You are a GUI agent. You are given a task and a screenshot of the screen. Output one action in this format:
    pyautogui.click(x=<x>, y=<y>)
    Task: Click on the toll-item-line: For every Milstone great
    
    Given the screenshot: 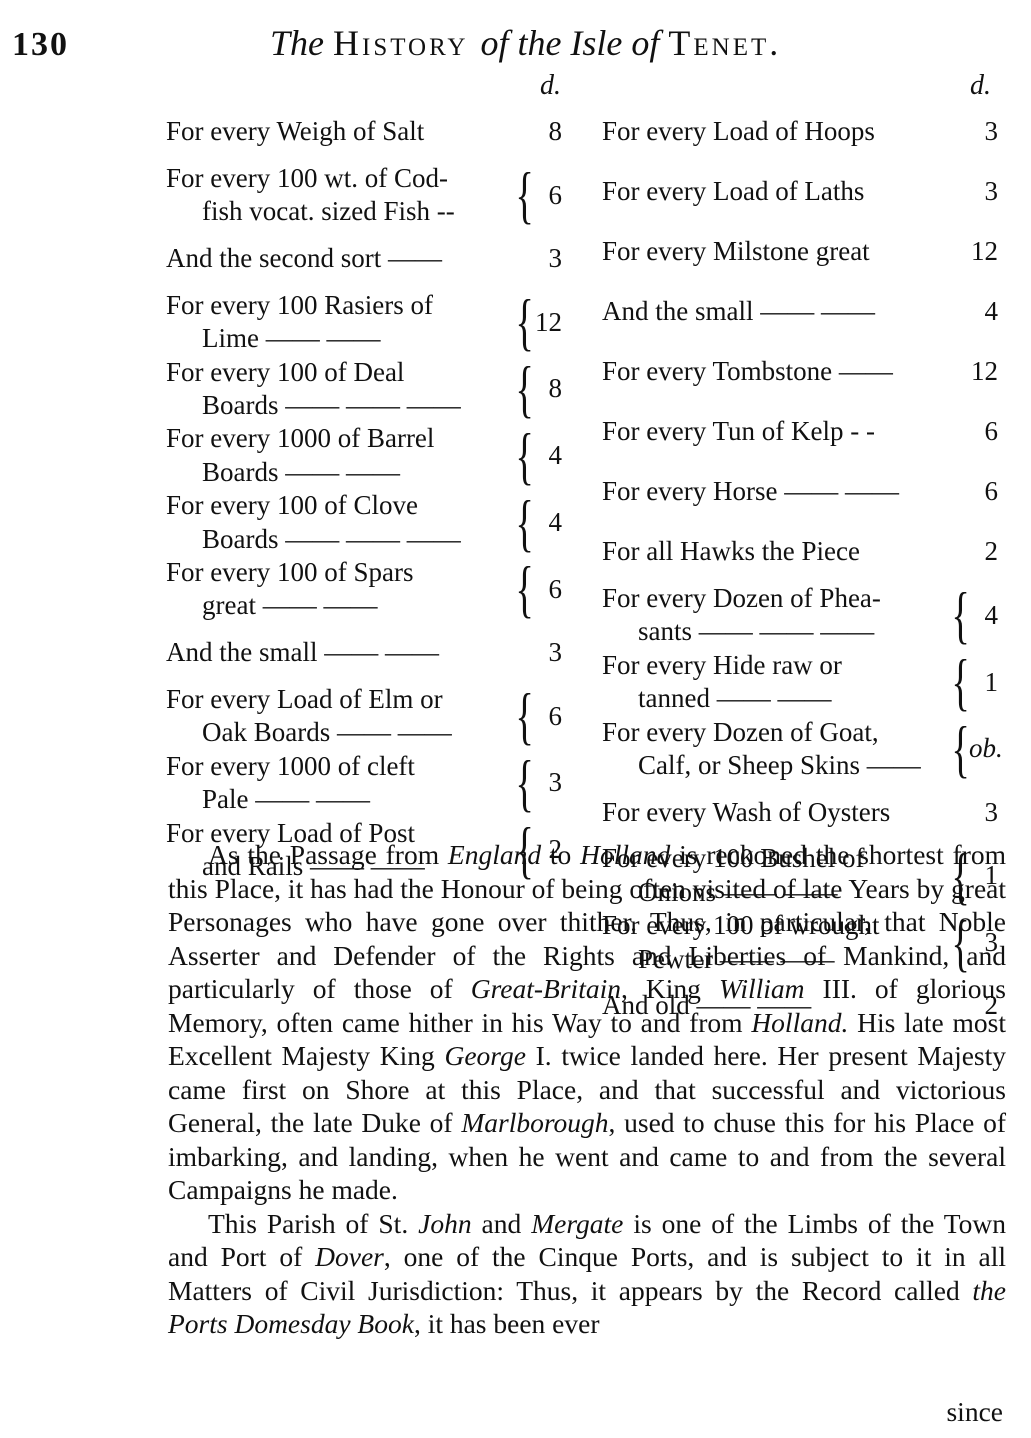 What is the action you would take?
    pyautogui.click(x=736, y=251)
    